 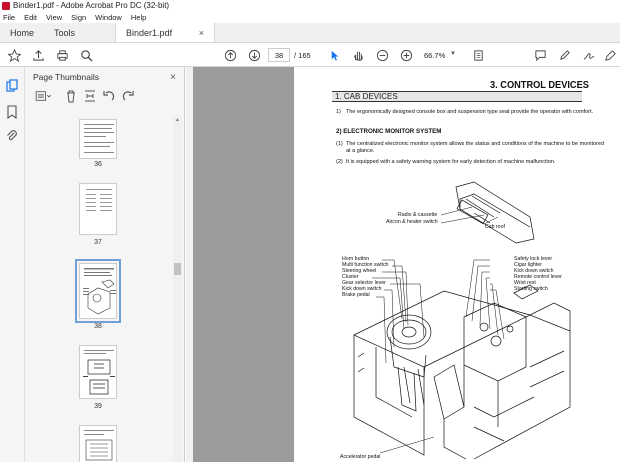 I want to click on zoom-out-icon, so click(x=382, y=55).